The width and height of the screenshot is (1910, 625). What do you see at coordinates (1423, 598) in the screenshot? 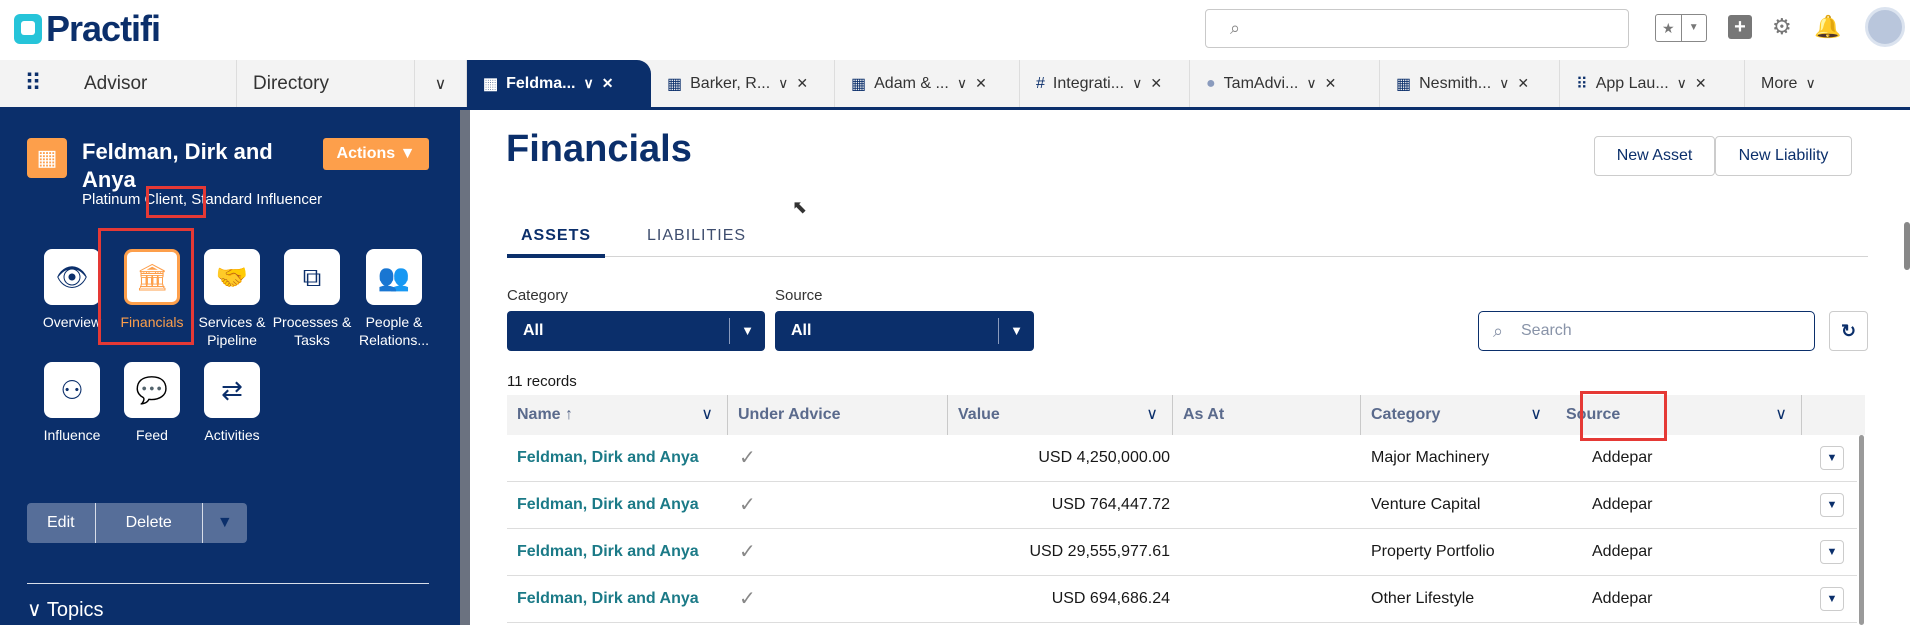
I see `asset-category: Other Lifestyle` at bounding box center [1423, 598].